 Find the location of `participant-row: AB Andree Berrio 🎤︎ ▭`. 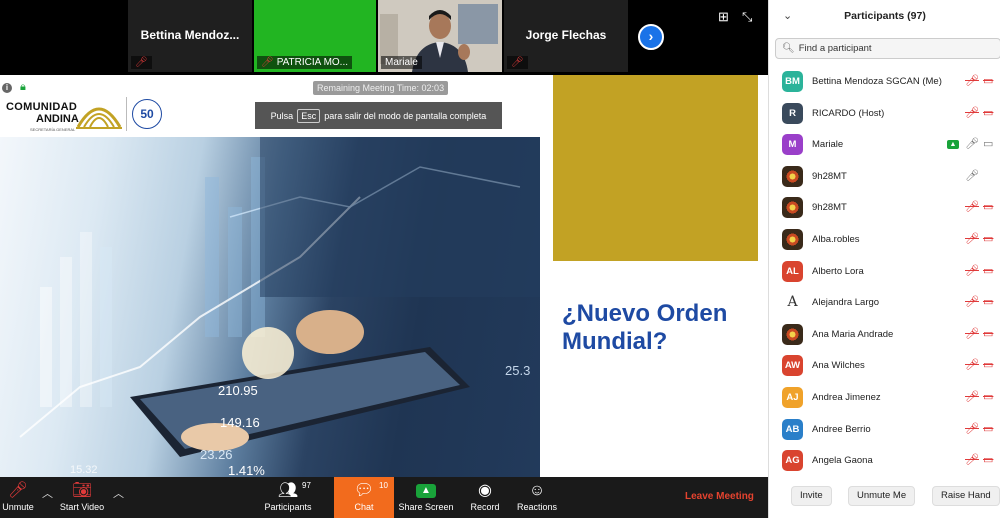

participant-row: AB Andree Berrio 🎤︎ ▭ is located at coordinates (884, 430).